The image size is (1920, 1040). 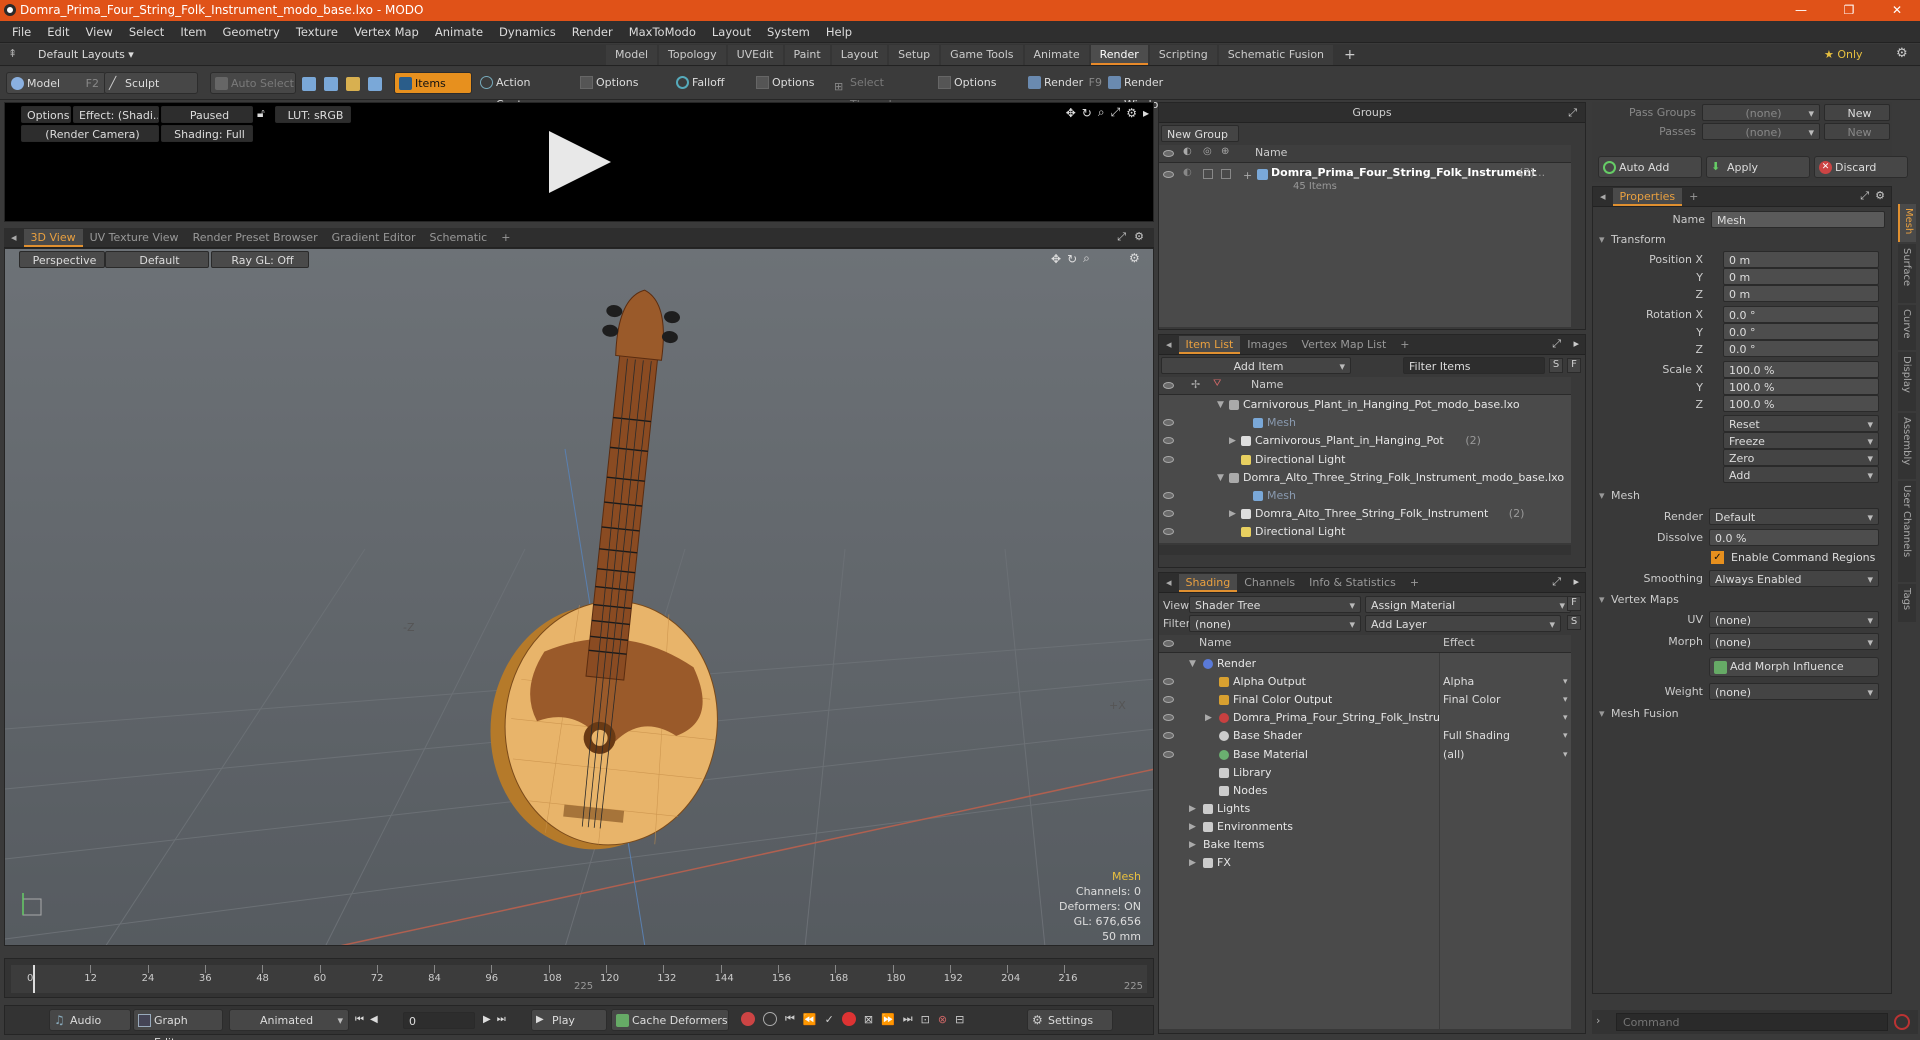 I want to click on preview-lut-dropdown: LUT: sRGB, so click(x=313, y=114).